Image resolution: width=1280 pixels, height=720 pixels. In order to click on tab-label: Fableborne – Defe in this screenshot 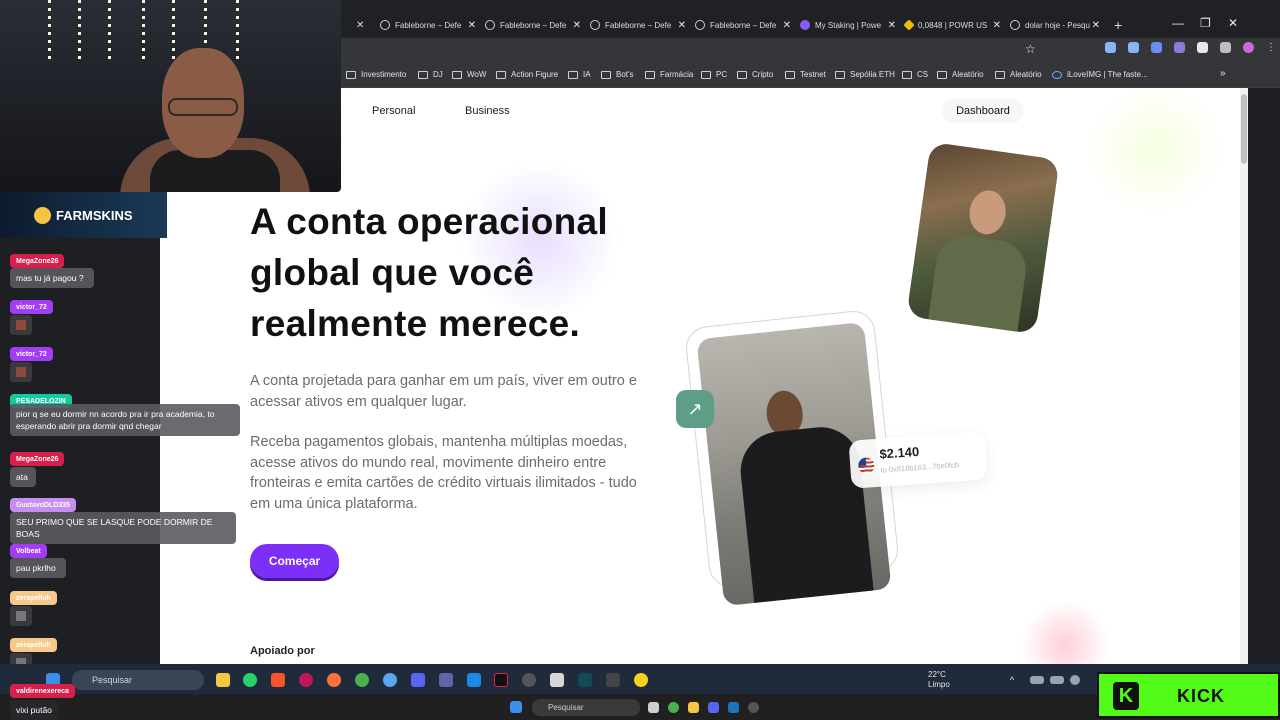, I will do `click(533, 25)`.